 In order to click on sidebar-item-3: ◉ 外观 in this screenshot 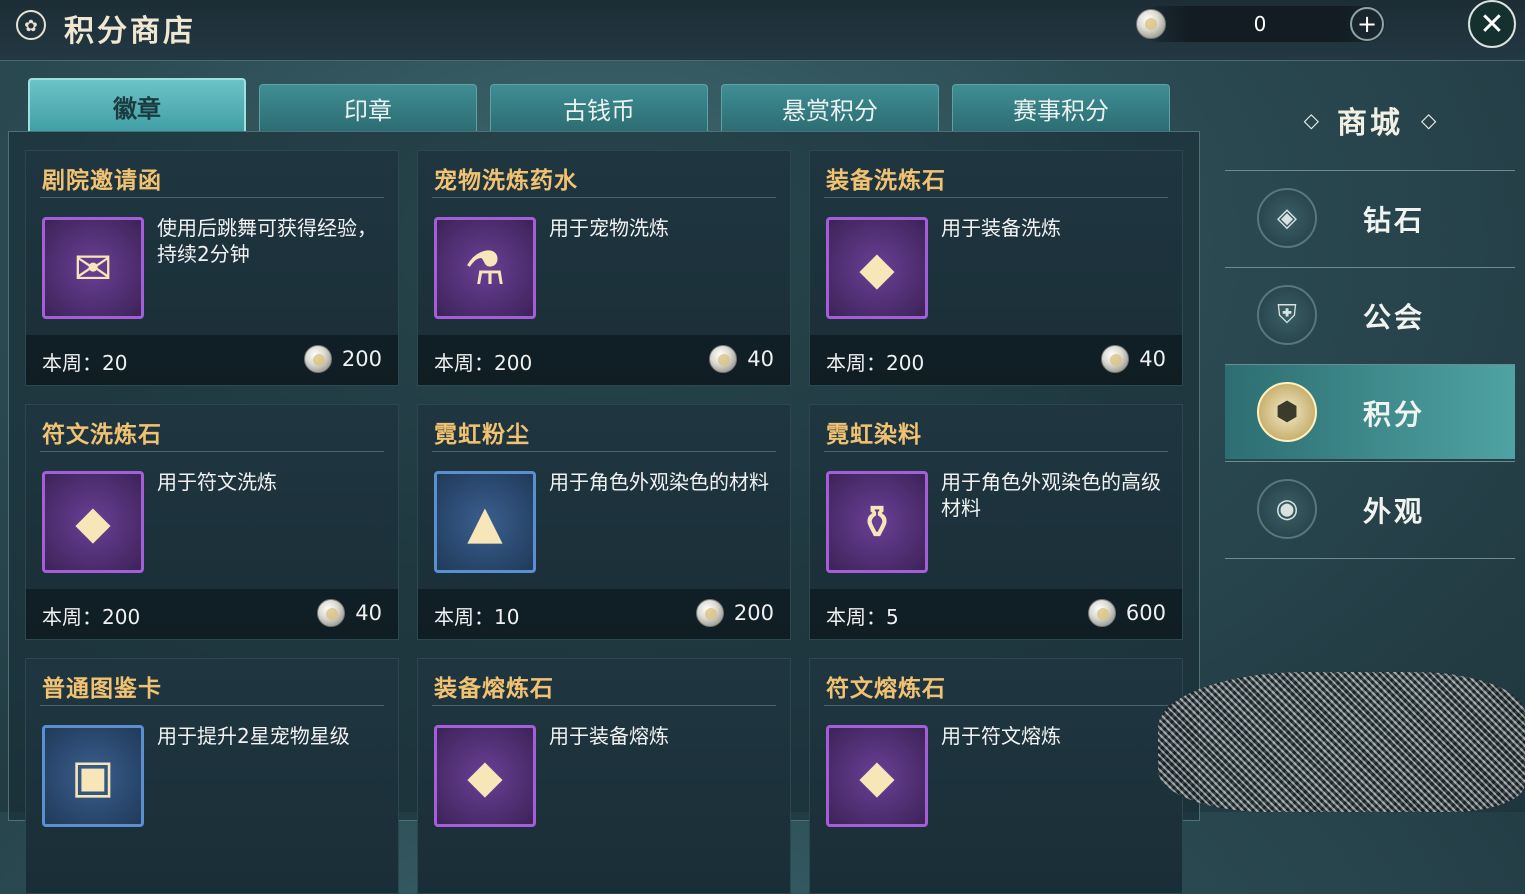, I will do `click(1370, 508)`.